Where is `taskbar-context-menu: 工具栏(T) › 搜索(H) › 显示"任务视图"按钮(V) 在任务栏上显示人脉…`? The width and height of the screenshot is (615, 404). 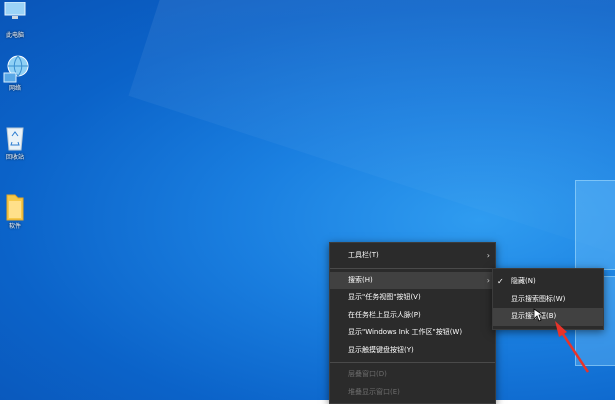
taskbar-context-menu: 工具栏(T) › 搜索(H) › 显示"任务视图"按钮(V) 在任务栏上显示人脉… is located at coordinates (412, 323).